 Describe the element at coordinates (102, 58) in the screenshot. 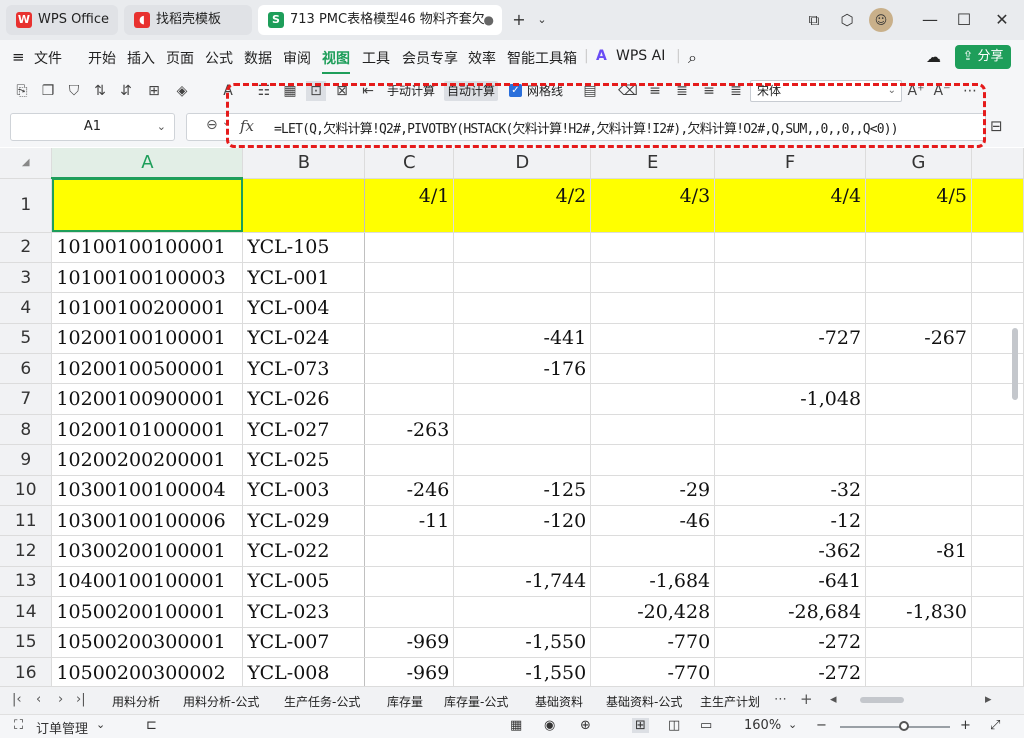

I see `menu-home: 开始` at that location.